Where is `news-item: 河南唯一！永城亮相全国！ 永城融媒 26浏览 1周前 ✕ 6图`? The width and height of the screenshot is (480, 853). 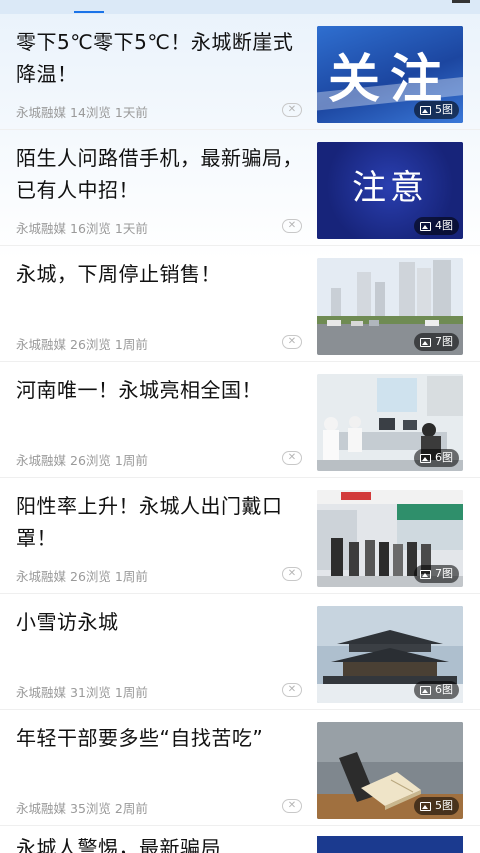 news-item: 河南唯一！永城亮相全国！ 永城融媒 26浏览 1周前 ✕ 6图 is located at coordinates (240, 420).